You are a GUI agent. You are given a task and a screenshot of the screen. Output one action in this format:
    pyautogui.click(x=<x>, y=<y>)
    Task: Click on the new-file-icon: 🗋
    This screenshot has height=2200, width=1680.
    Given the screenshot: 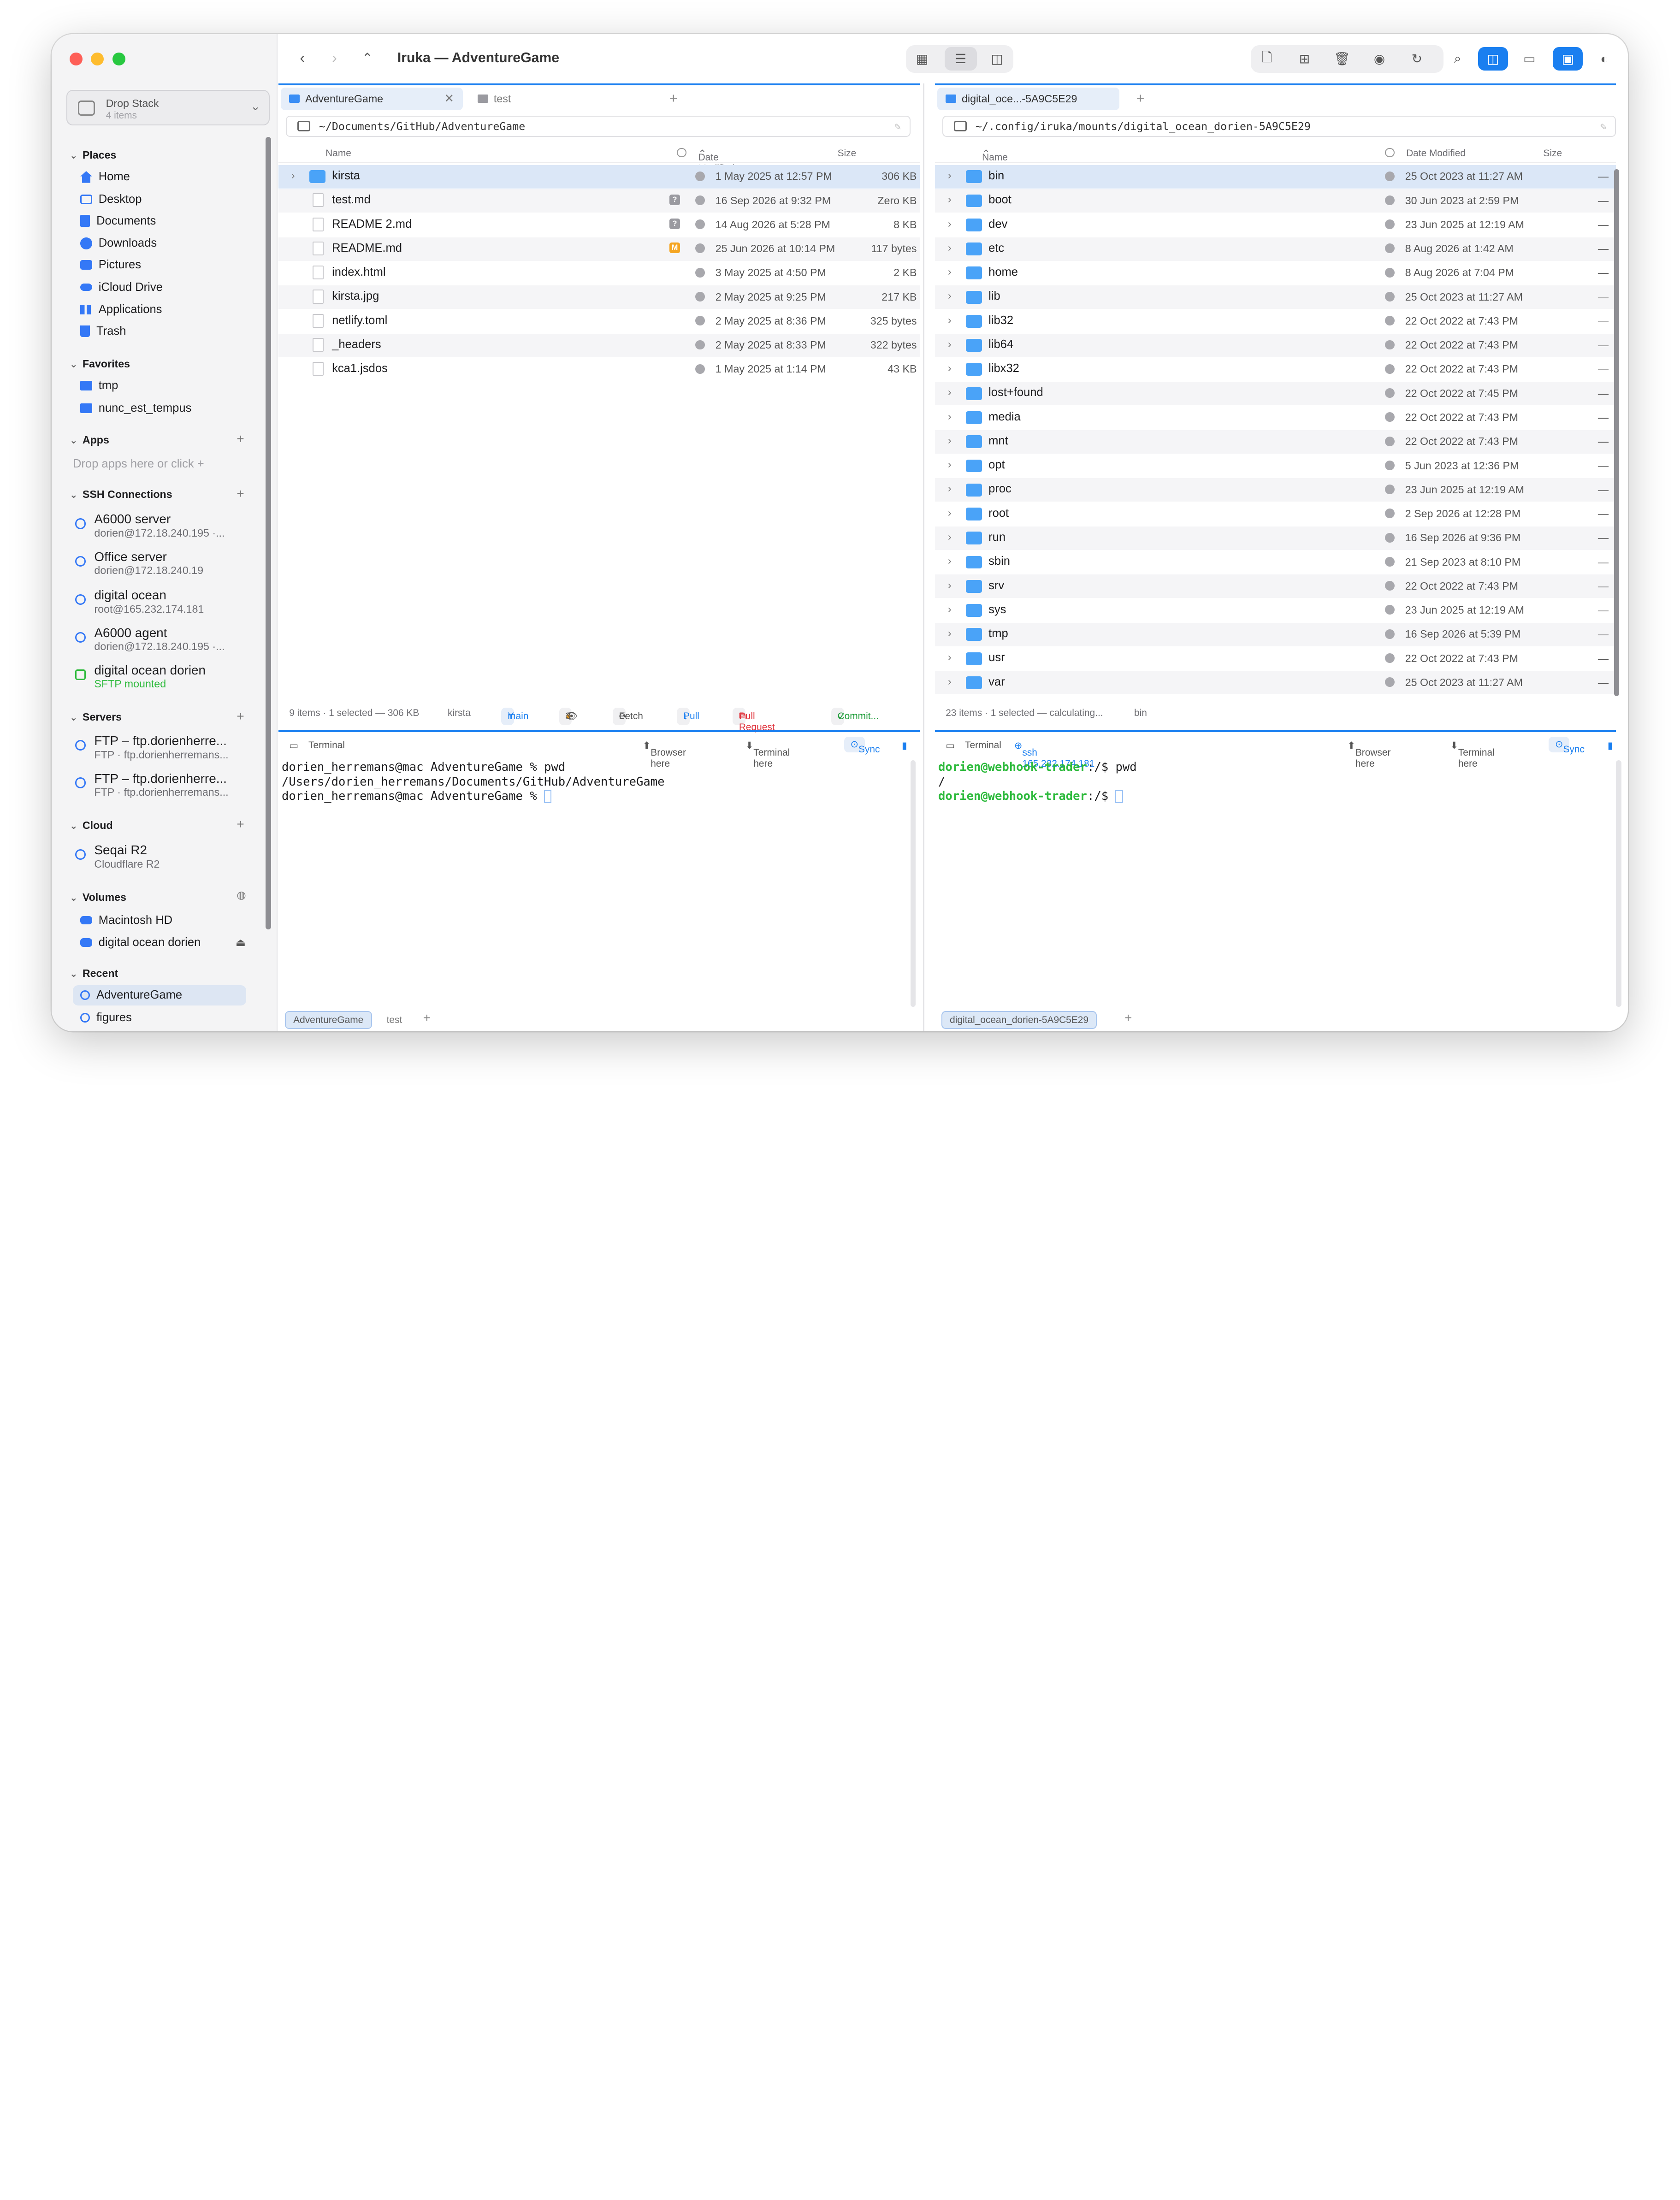 What is the action you would take?
    pyautogui.click(x=1267, y=59)
    